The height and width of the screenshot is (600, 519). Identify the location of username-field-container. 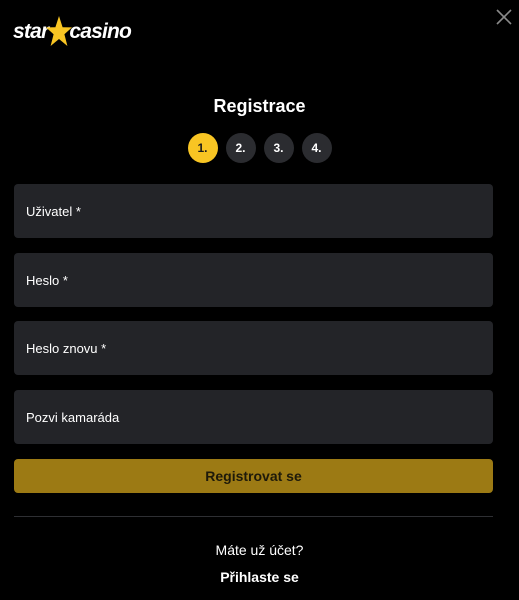
(253, 211).